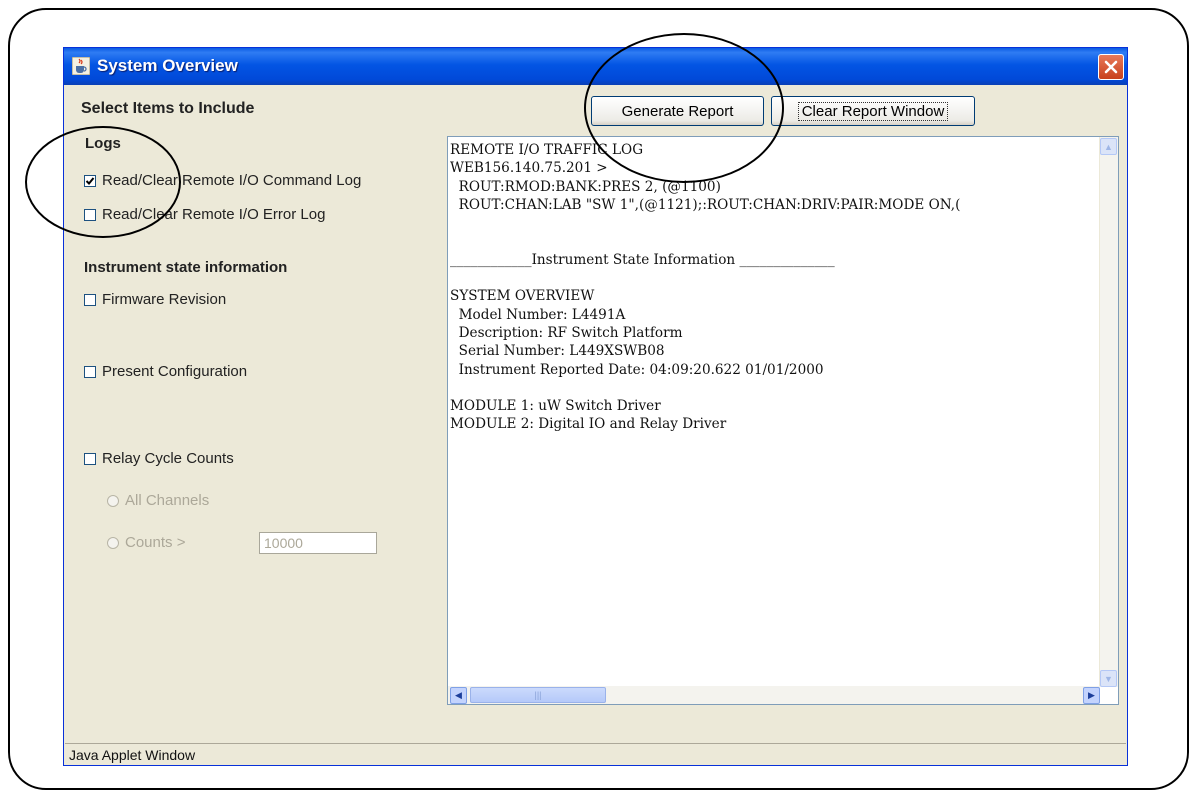 This screenshot has height=796, width=1198. Describe the element at coordinates (103, 182) in the screenshot. I see `annotation-circle-logs` at that location.